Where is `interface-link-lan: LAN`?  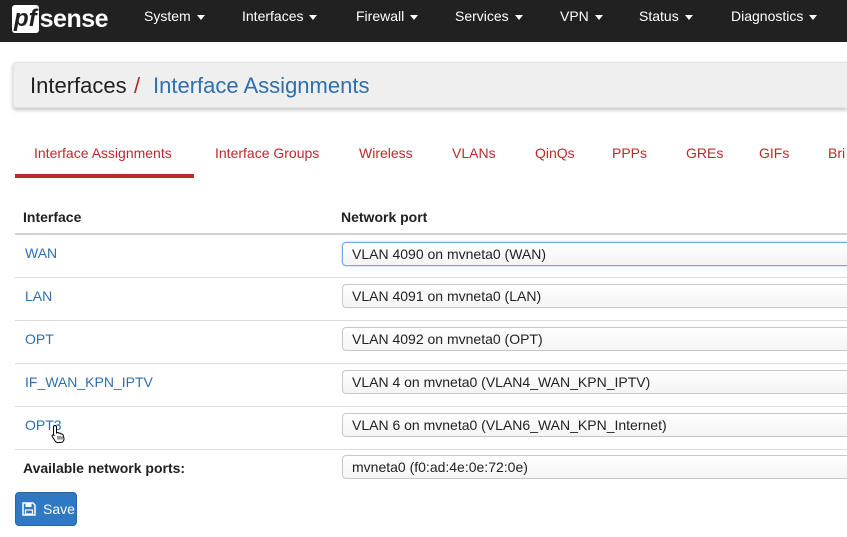 interface-link-lan: LAN is located at coordinates (38, 296).